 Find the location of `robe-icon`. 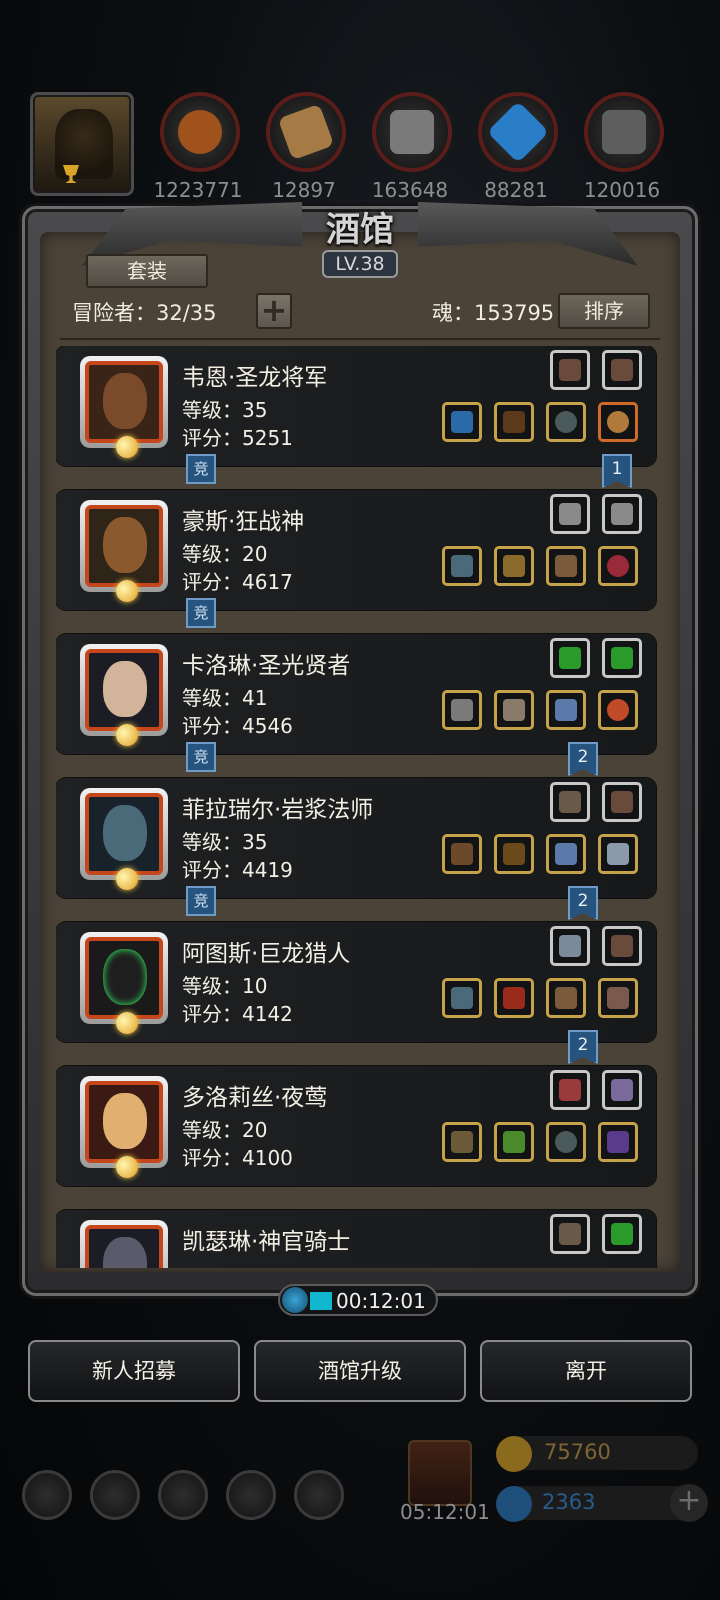

robe-icon is located at coordinates (514, 422).